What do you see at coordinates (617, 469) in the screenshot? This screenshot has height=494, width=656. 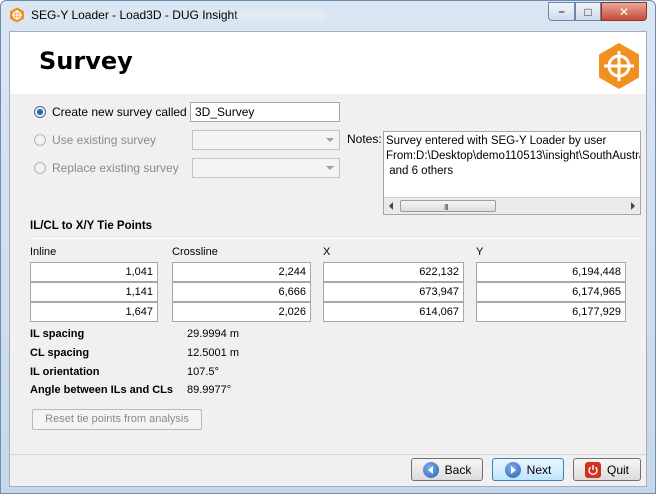 I see `quit-label: Quit` at bounding box center [617, 469].